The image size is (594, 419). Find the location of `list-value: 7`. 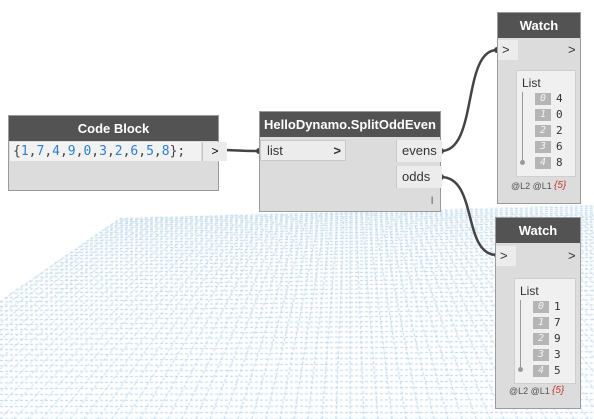

list-value: 7 is located at coordinates (557, 322).